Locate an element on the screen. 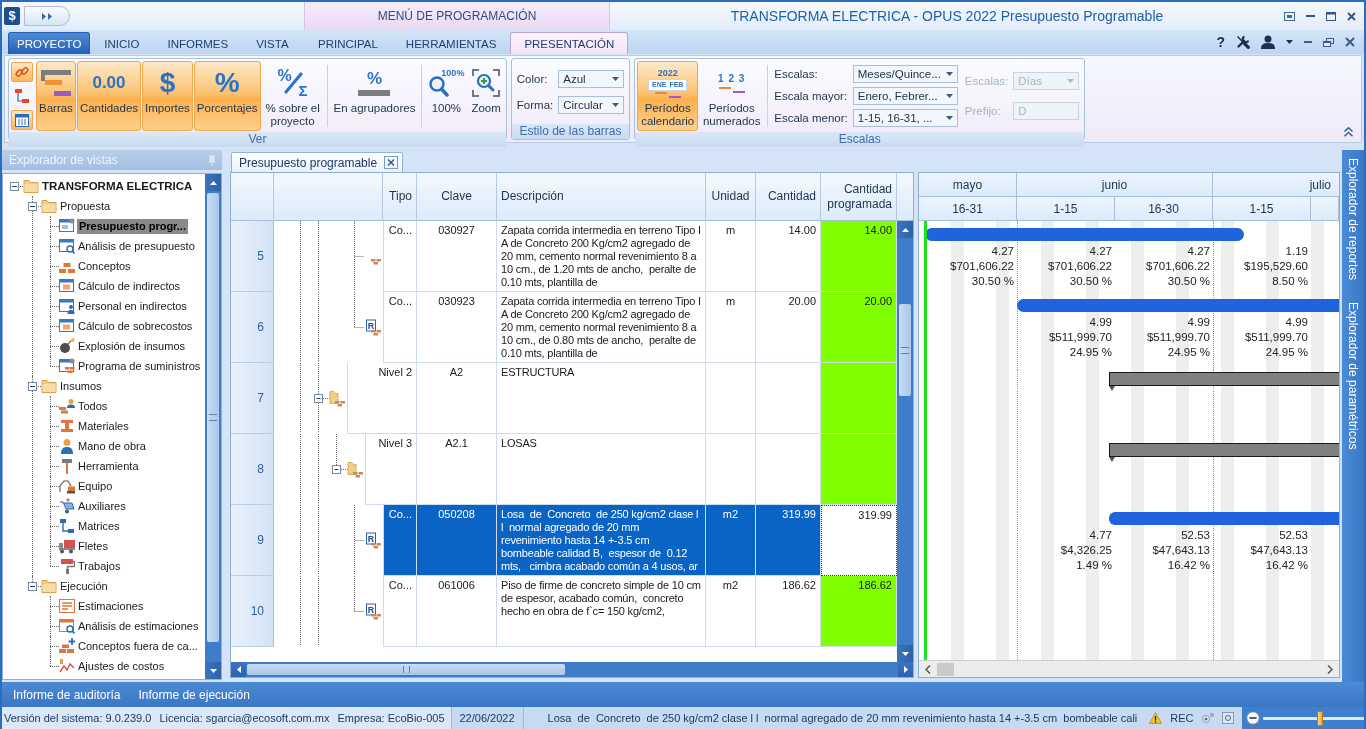 This screenshot has height=729, width=1366. tree-item: Análisis de presupuesto is located at coordinates (136, 246).